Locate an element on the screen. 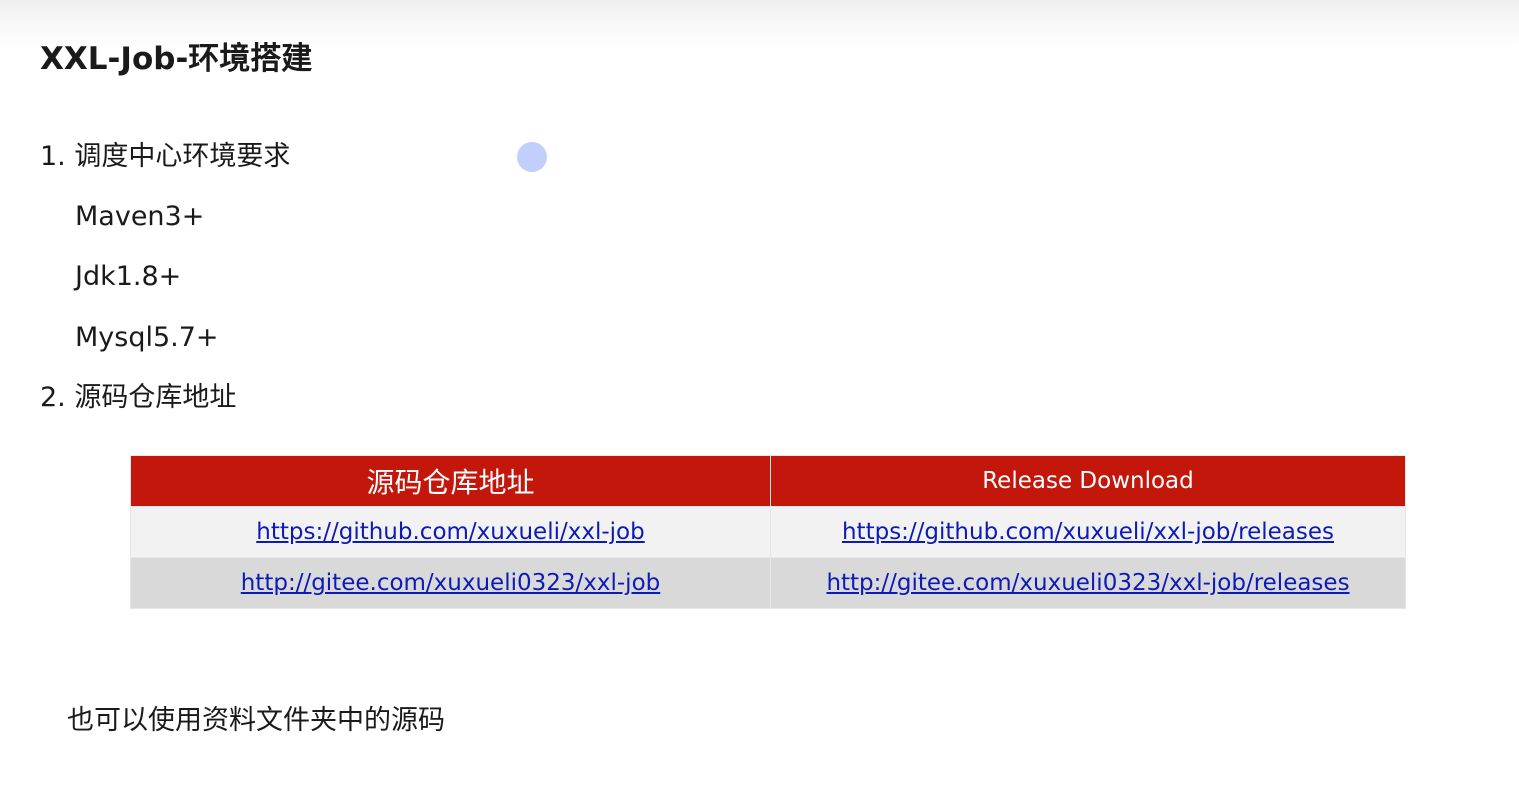  header-release-download: Release Download is located at coordinates (1088, 481).